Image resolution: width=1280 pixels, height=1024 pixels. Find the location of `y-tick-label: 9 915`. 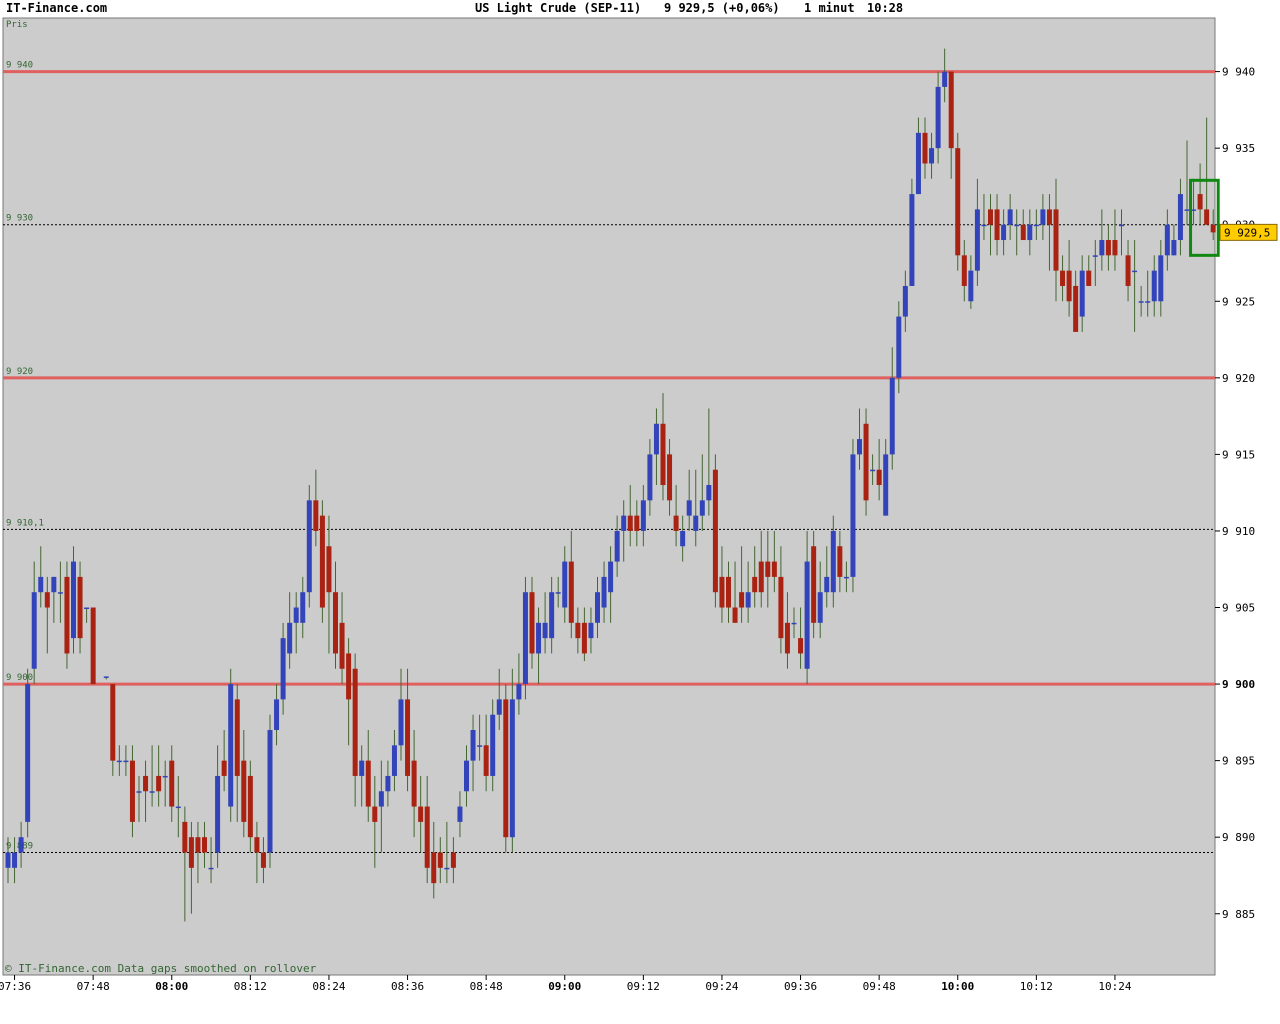

y-tick-label: 9 915 is located at coordinates (1238, 454).